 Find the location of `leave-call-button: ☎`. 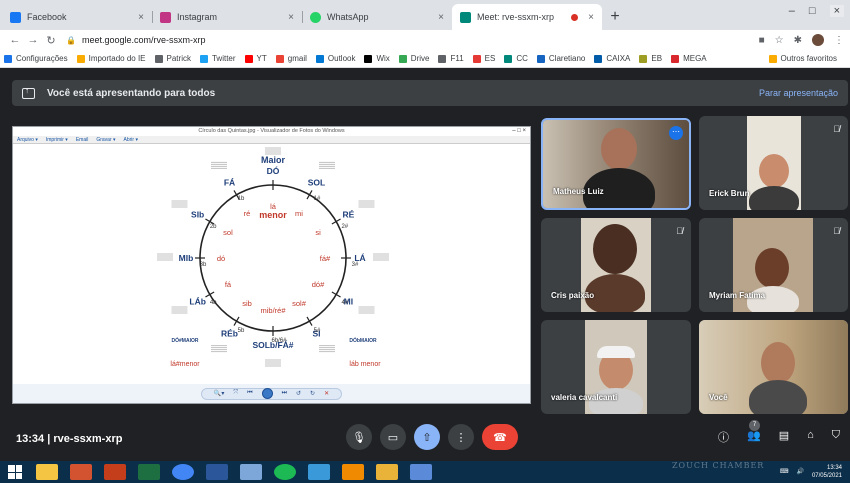

leave-call-button: ☎ is located at coordinates (500, 437).